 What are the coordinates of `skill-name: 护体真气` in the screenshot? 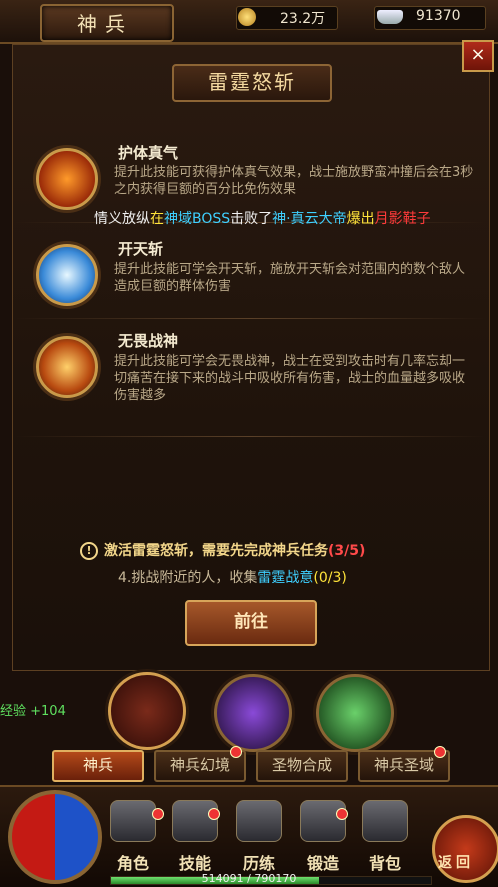 It's located at (148, 153).